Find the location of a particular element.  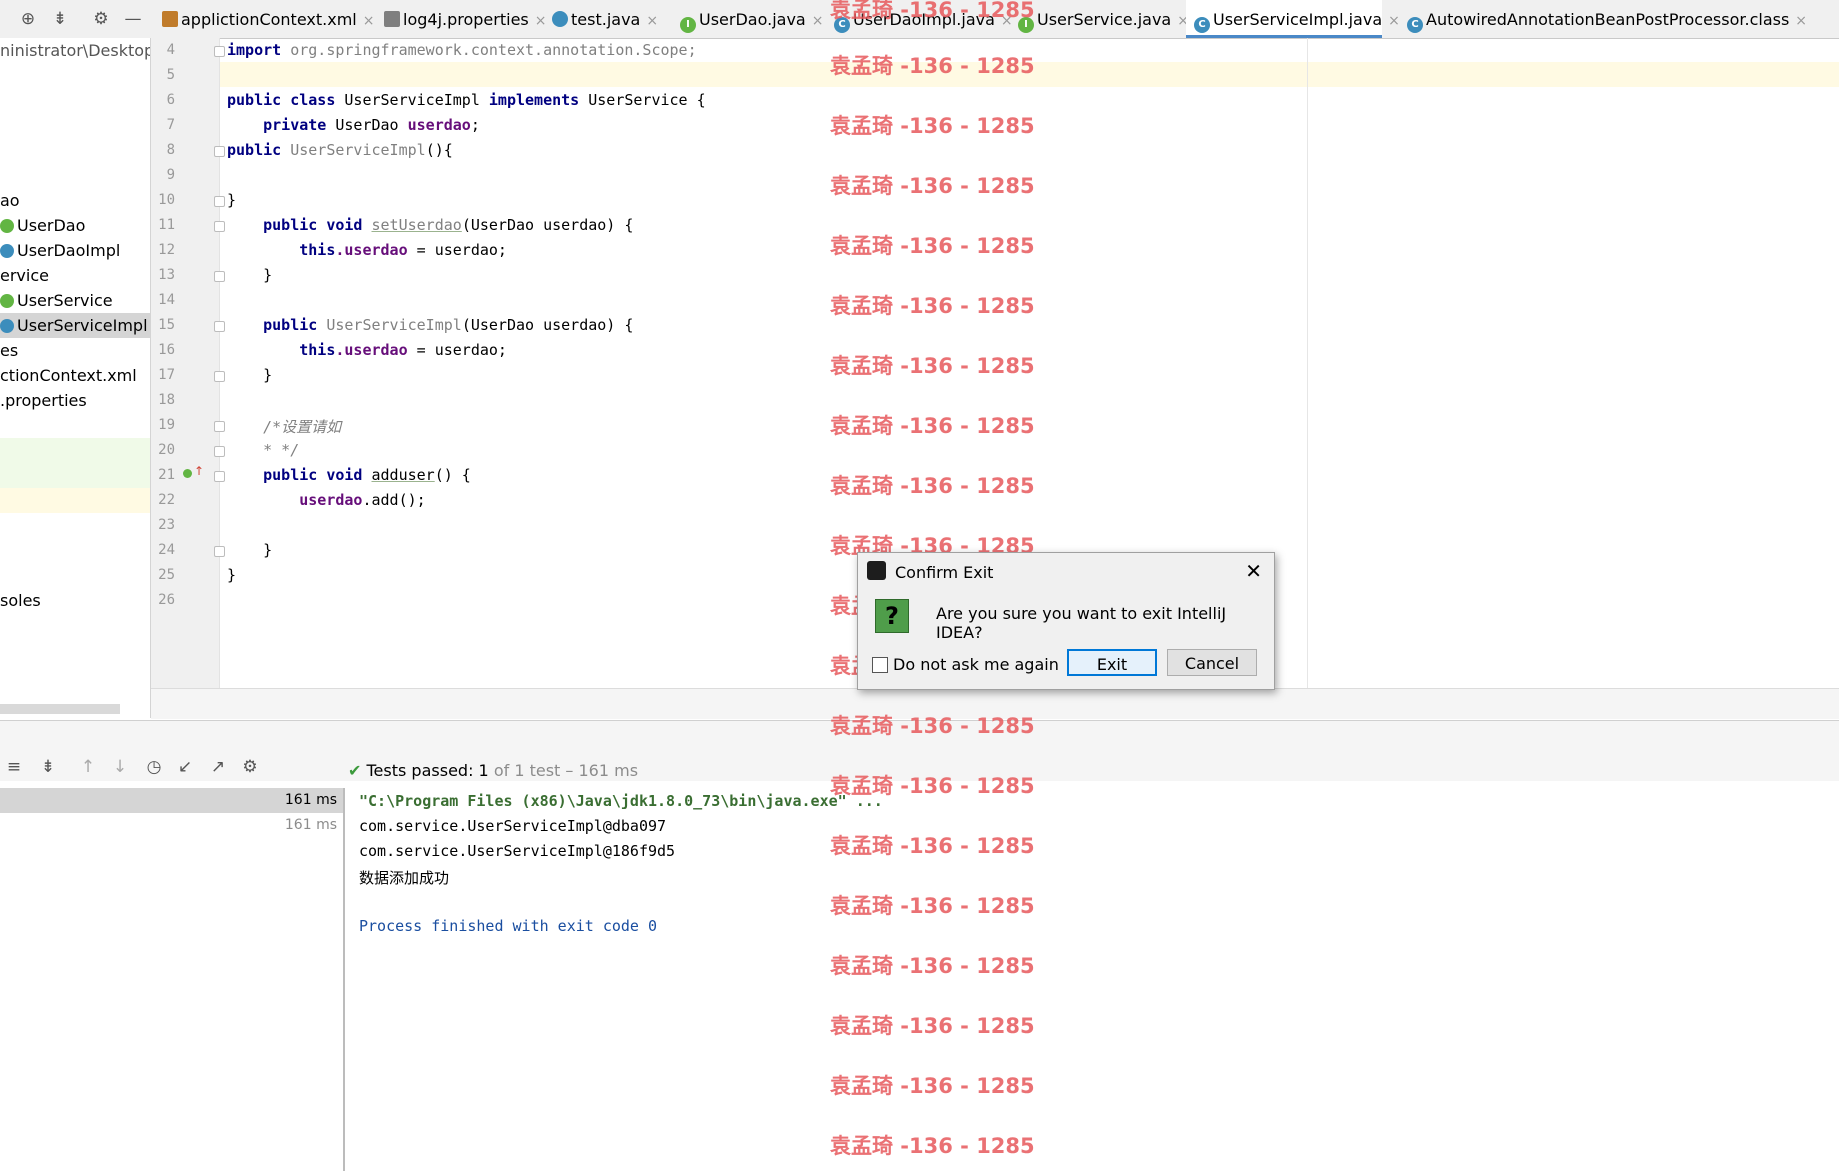

test-result-row-selected: 161 ms is located at coordinates (171, 800).